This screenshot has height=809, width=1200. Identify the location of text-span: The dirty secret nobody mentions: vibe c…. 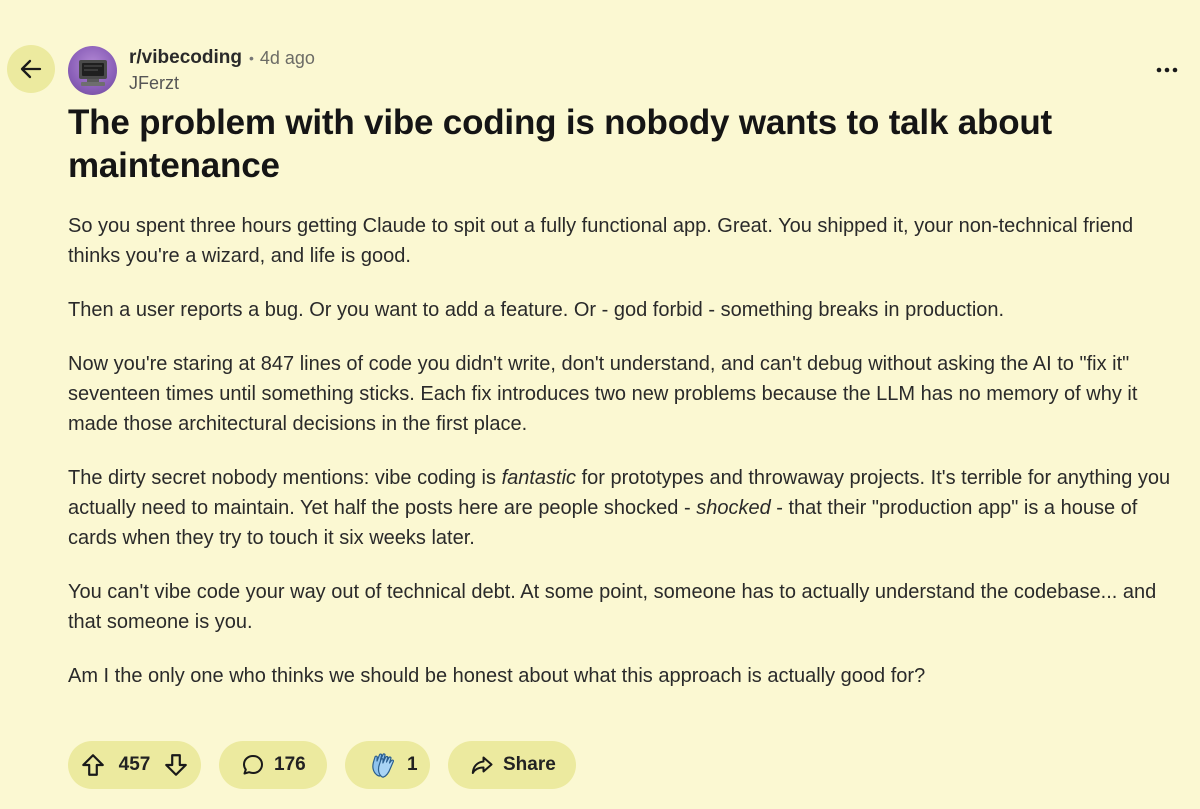
(285, 478).